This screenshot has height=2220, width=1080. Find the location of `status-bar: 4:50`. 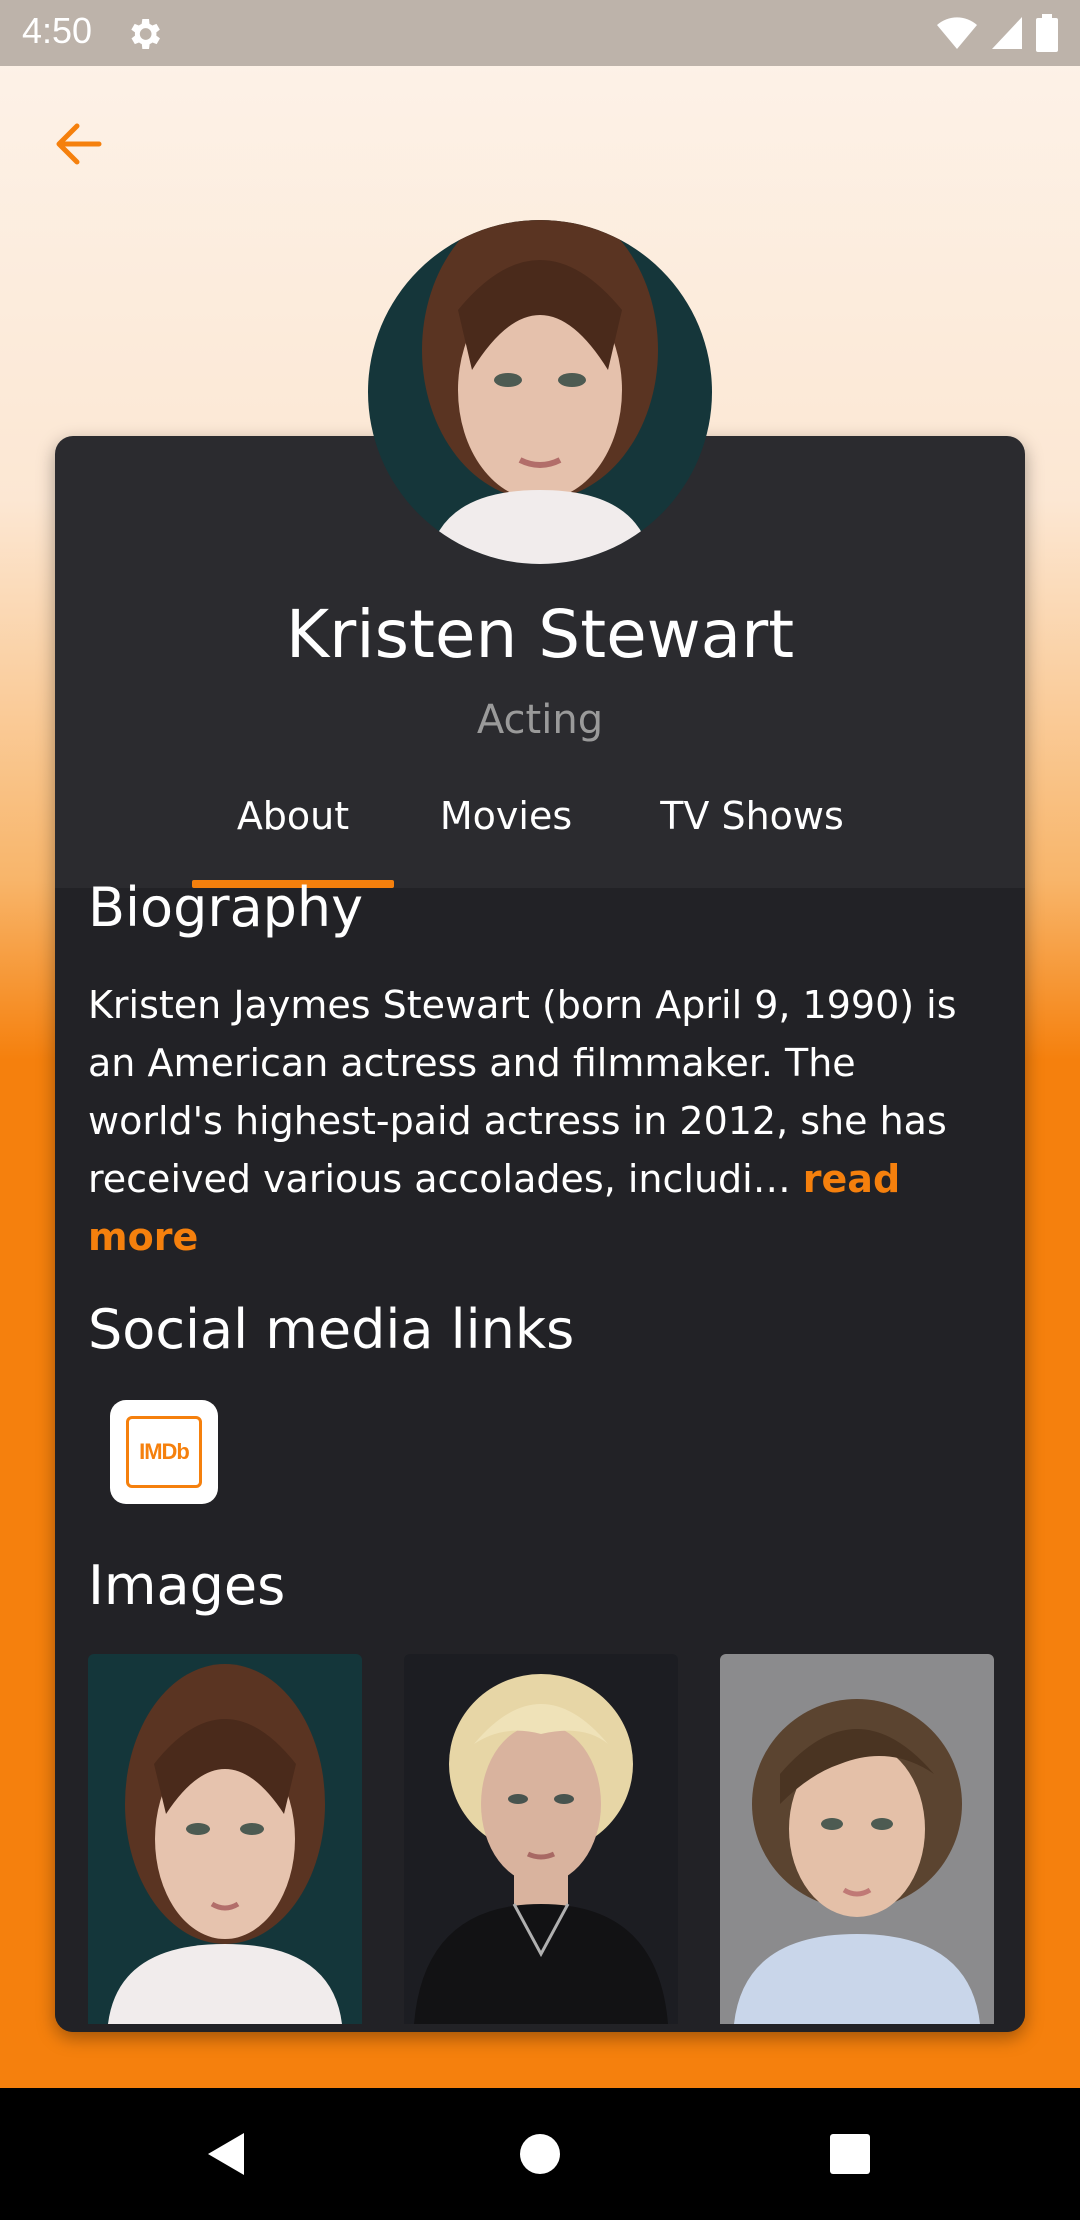

status-bar: 4:50 is located at coordinates (540, 33).